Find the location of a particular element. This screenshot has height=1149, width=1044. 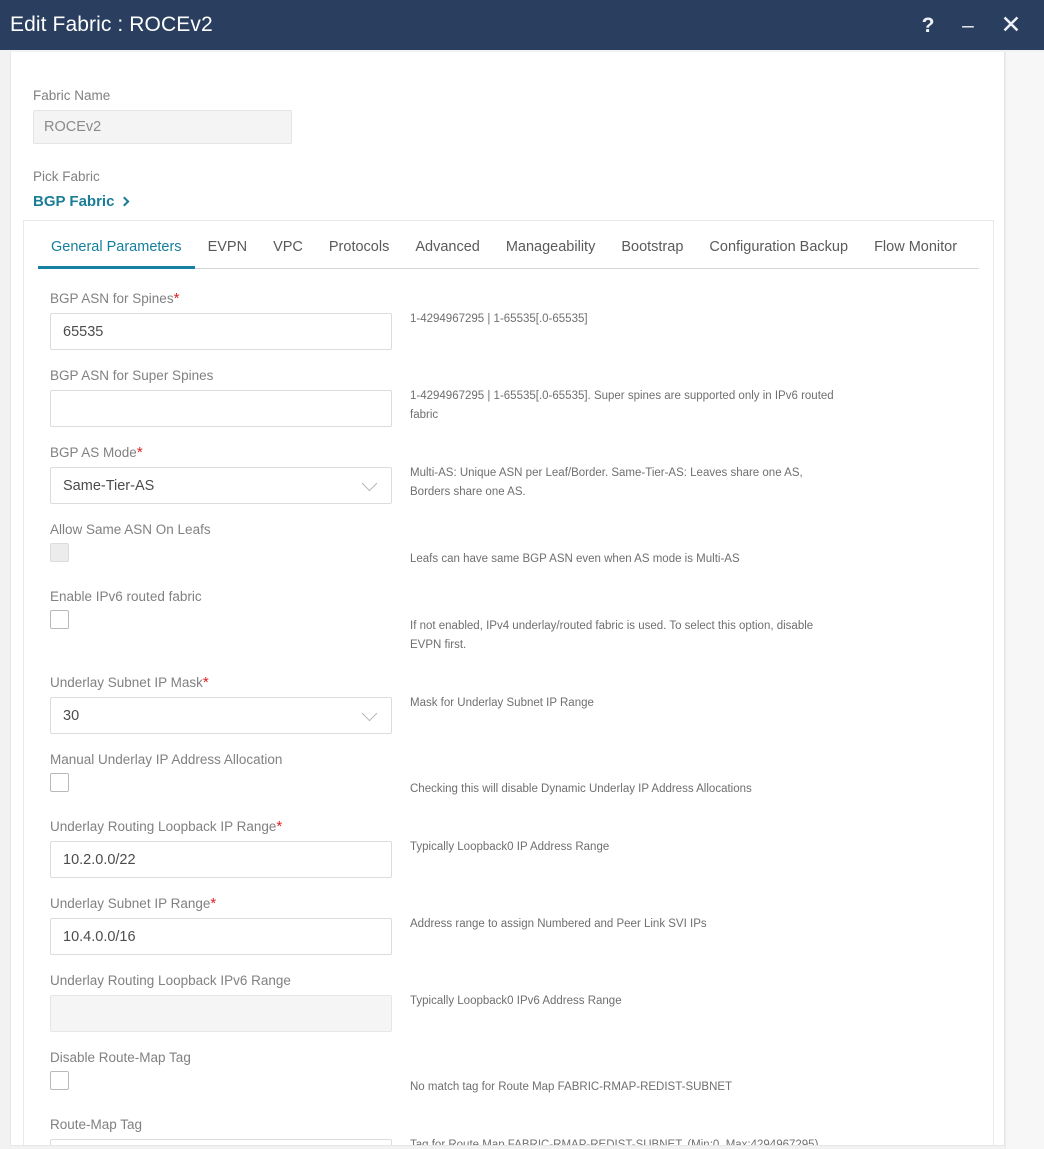

dialog-scrollbar-gutter is located at coordinates (1024, 600).